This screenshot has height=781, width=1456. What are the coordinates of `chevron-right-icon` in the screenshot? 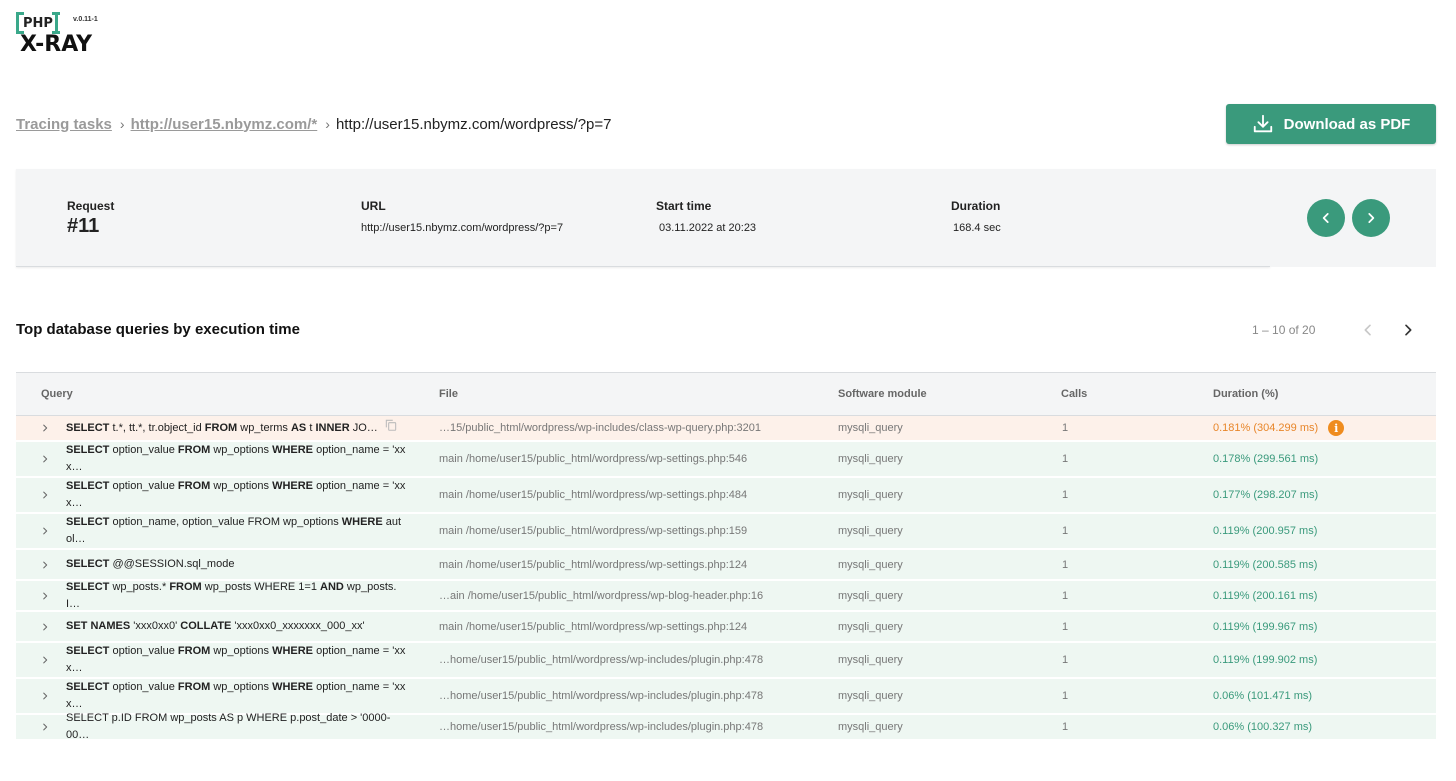 It's located at (1371, 218).